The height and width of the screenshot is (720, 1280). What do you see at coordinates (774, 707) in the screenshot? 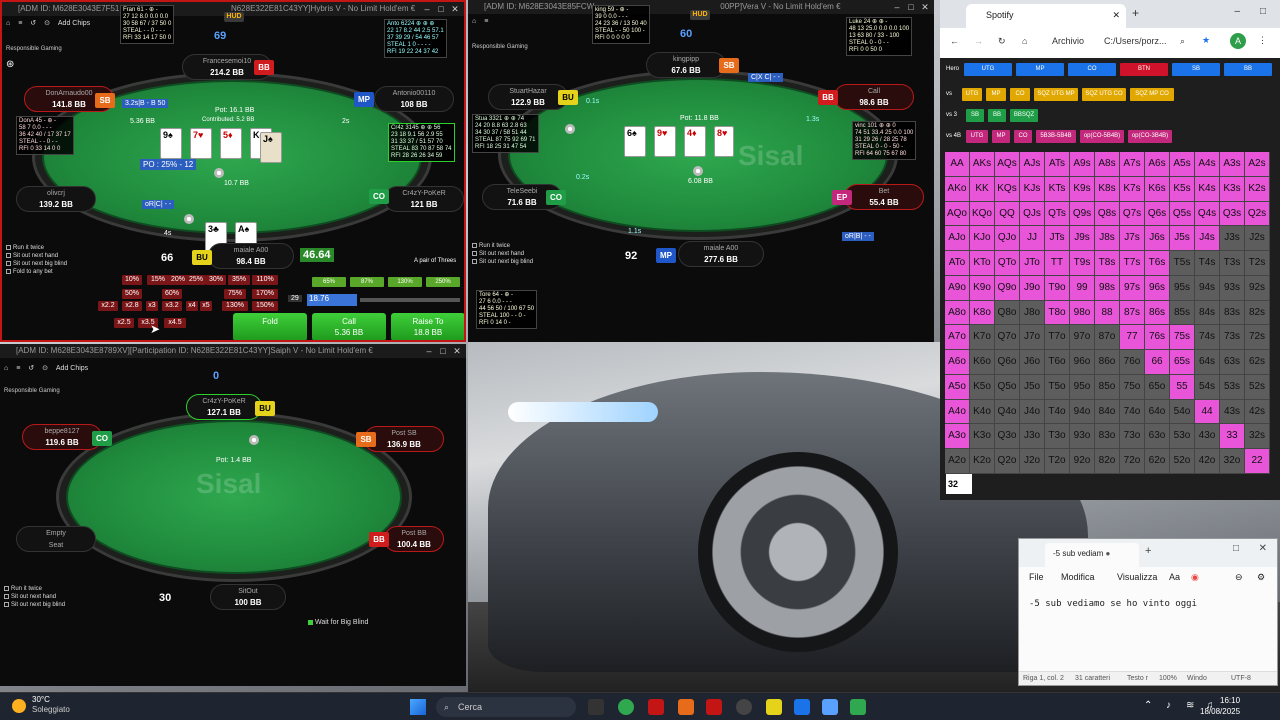
I see `file-explorer-icon` at bounding box center [774, 707].